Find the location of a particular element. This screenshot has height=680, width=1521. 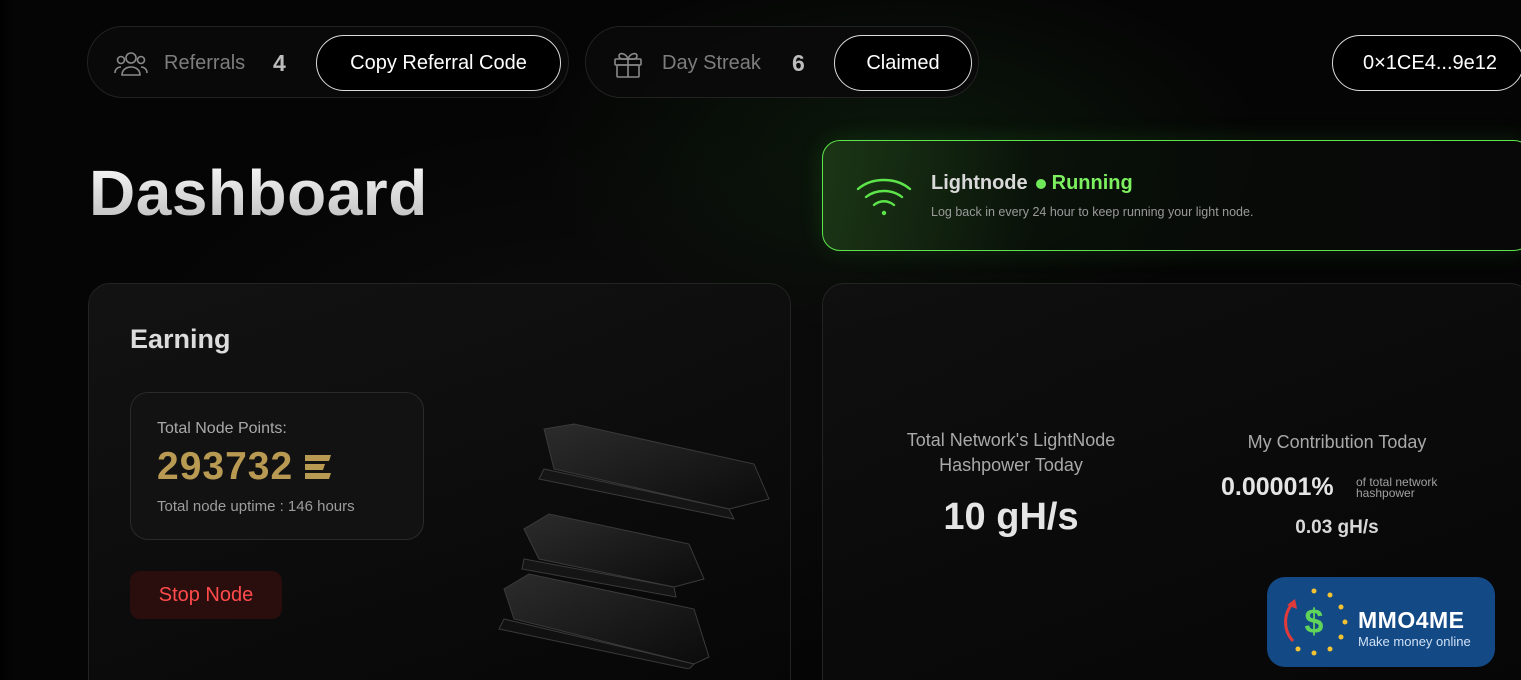

node-uptime: Total node uptime : 146 hours is located at coordinates (256, 506).